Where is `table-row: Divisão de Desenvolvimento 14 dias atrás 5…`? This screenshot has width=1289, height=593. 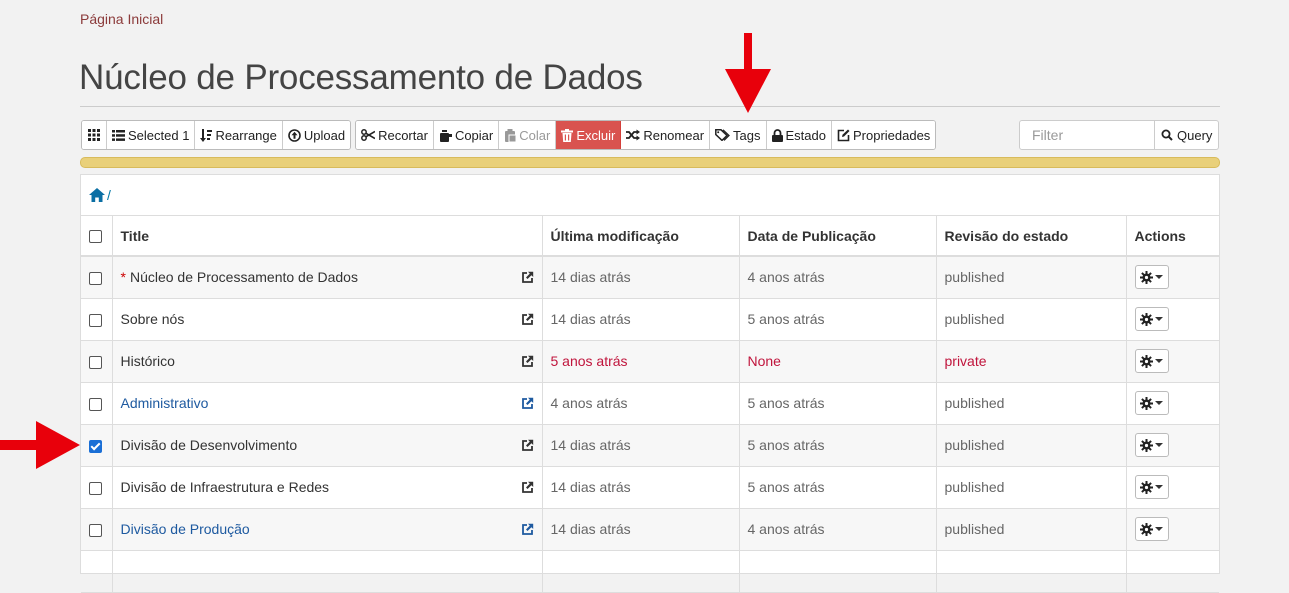
table-row: Divisão de Desenvolvimento 14 dias atrás 5… is located at coordinates (650, 445).